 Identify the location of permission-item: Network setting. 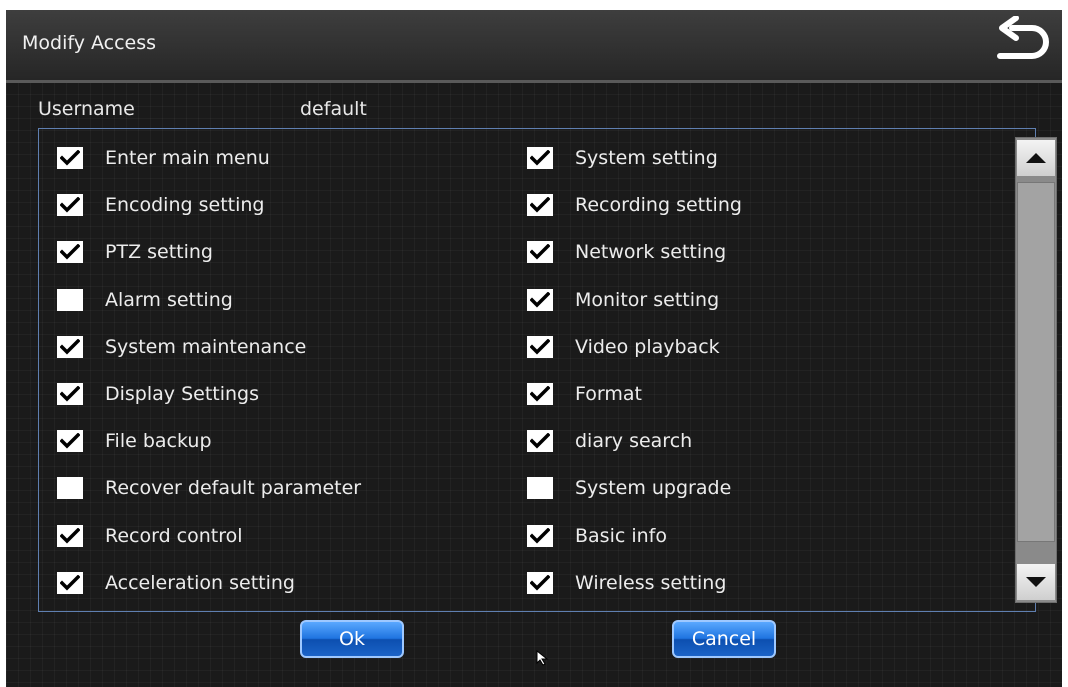
(634, 258).